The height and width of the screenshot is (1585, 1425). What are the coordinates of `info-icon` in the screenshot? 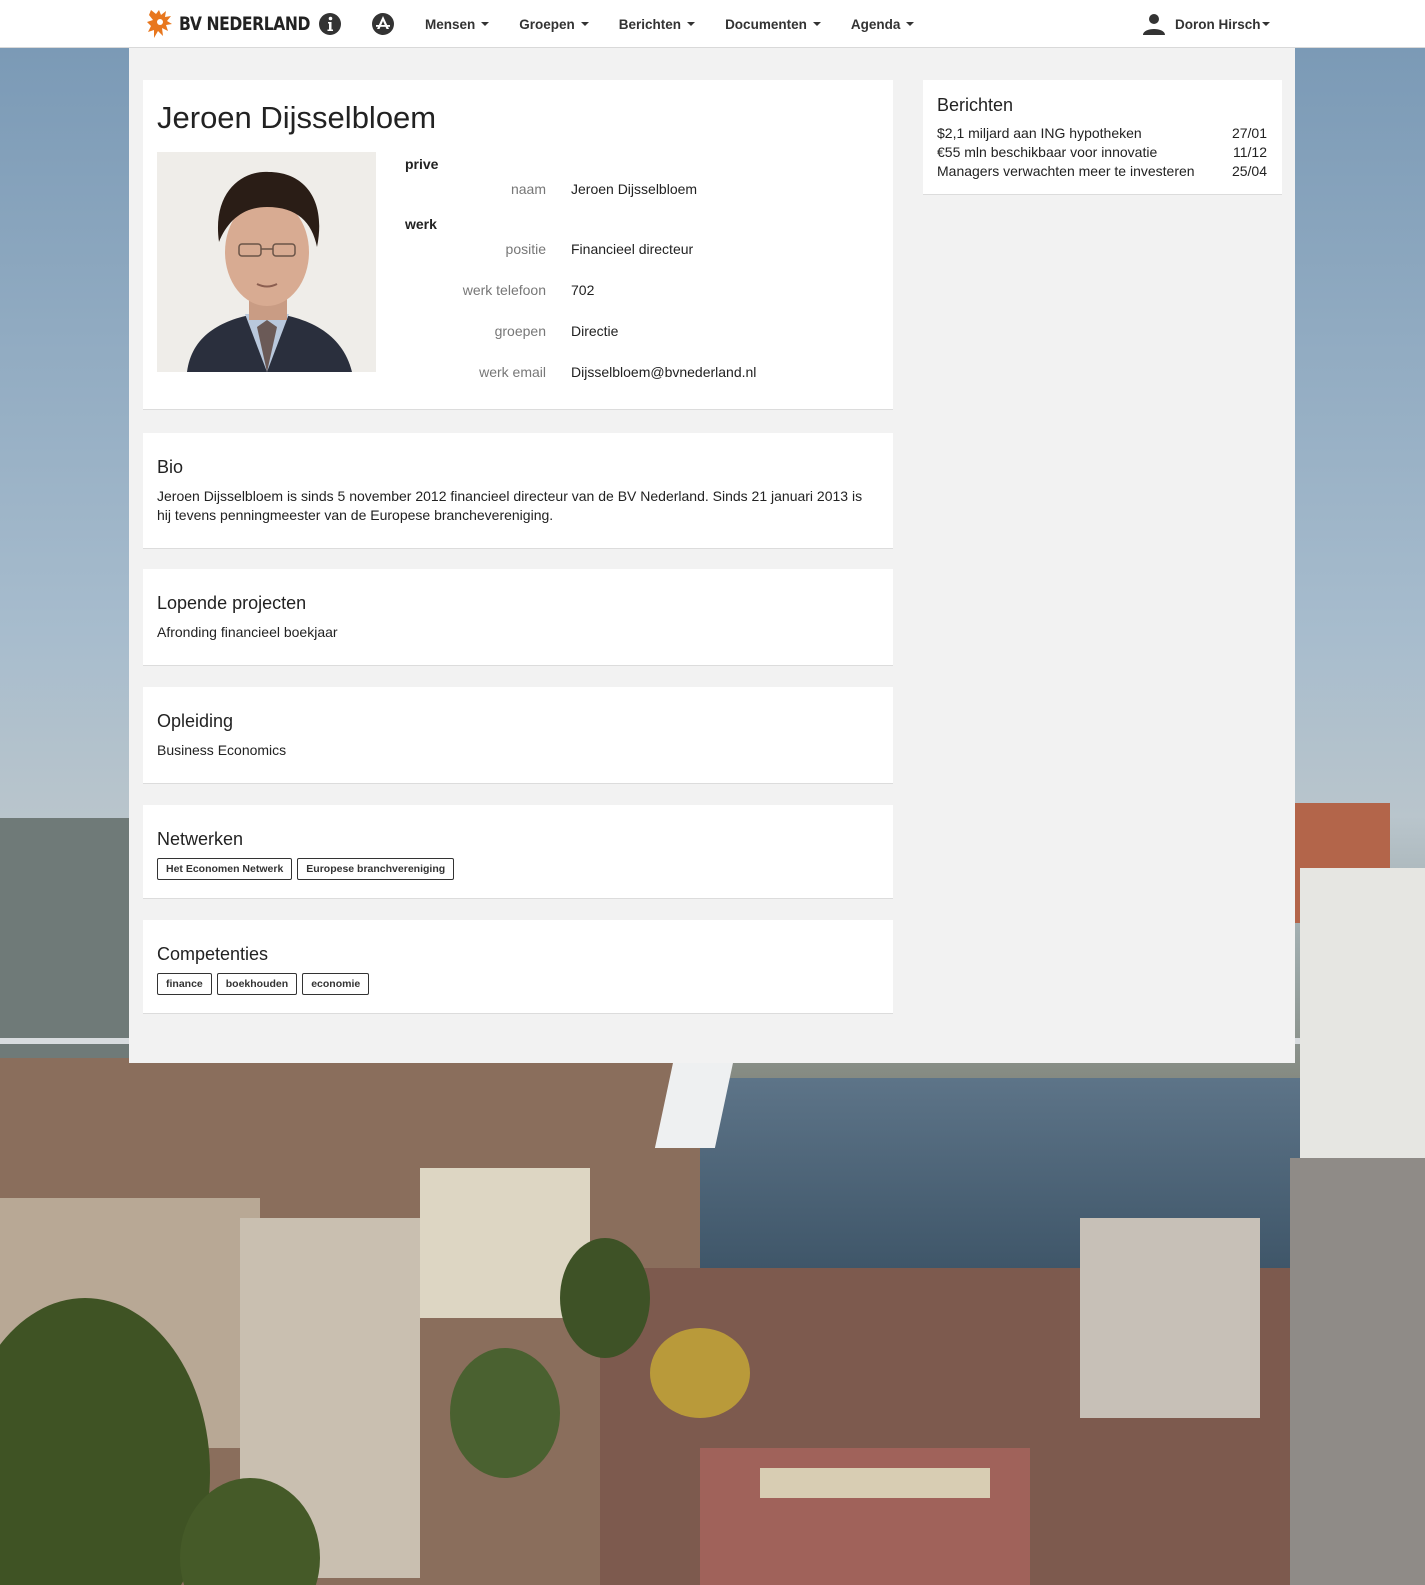 It's located at (330, 24).